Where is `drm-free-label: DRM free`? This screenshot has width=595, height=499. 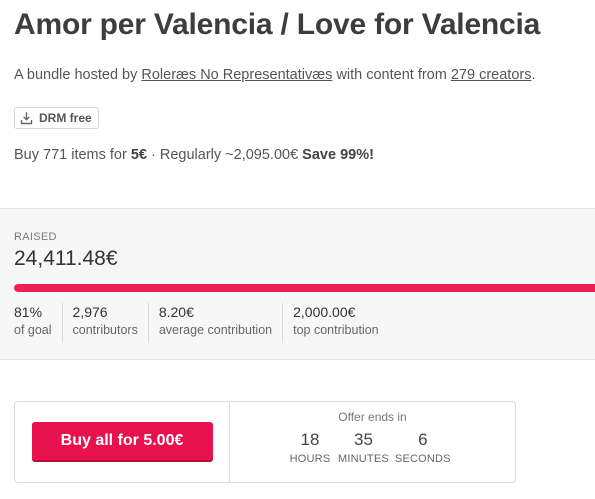 drm-free-label: DRM free is located at coordinates (65, 118).